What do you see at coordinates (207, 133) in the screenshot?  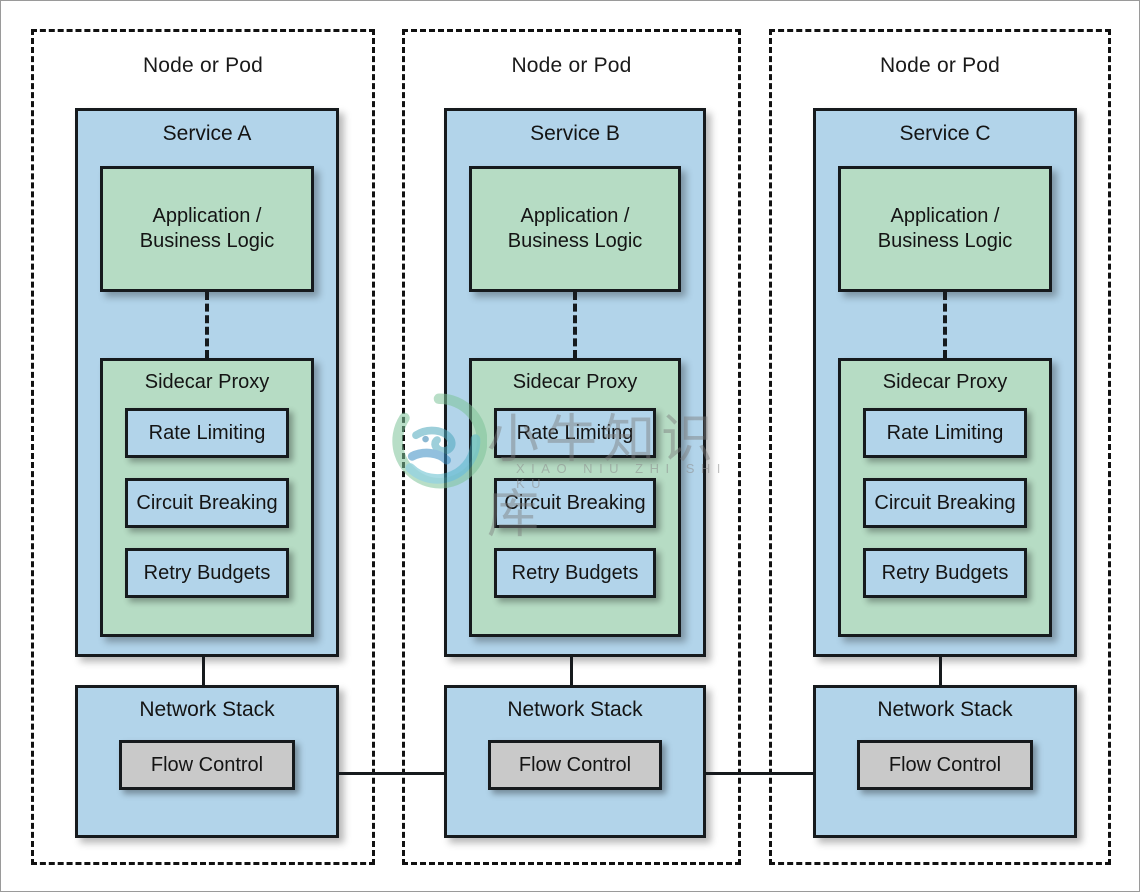 I see `service-title: Service A` at bounding box center [207, 133].